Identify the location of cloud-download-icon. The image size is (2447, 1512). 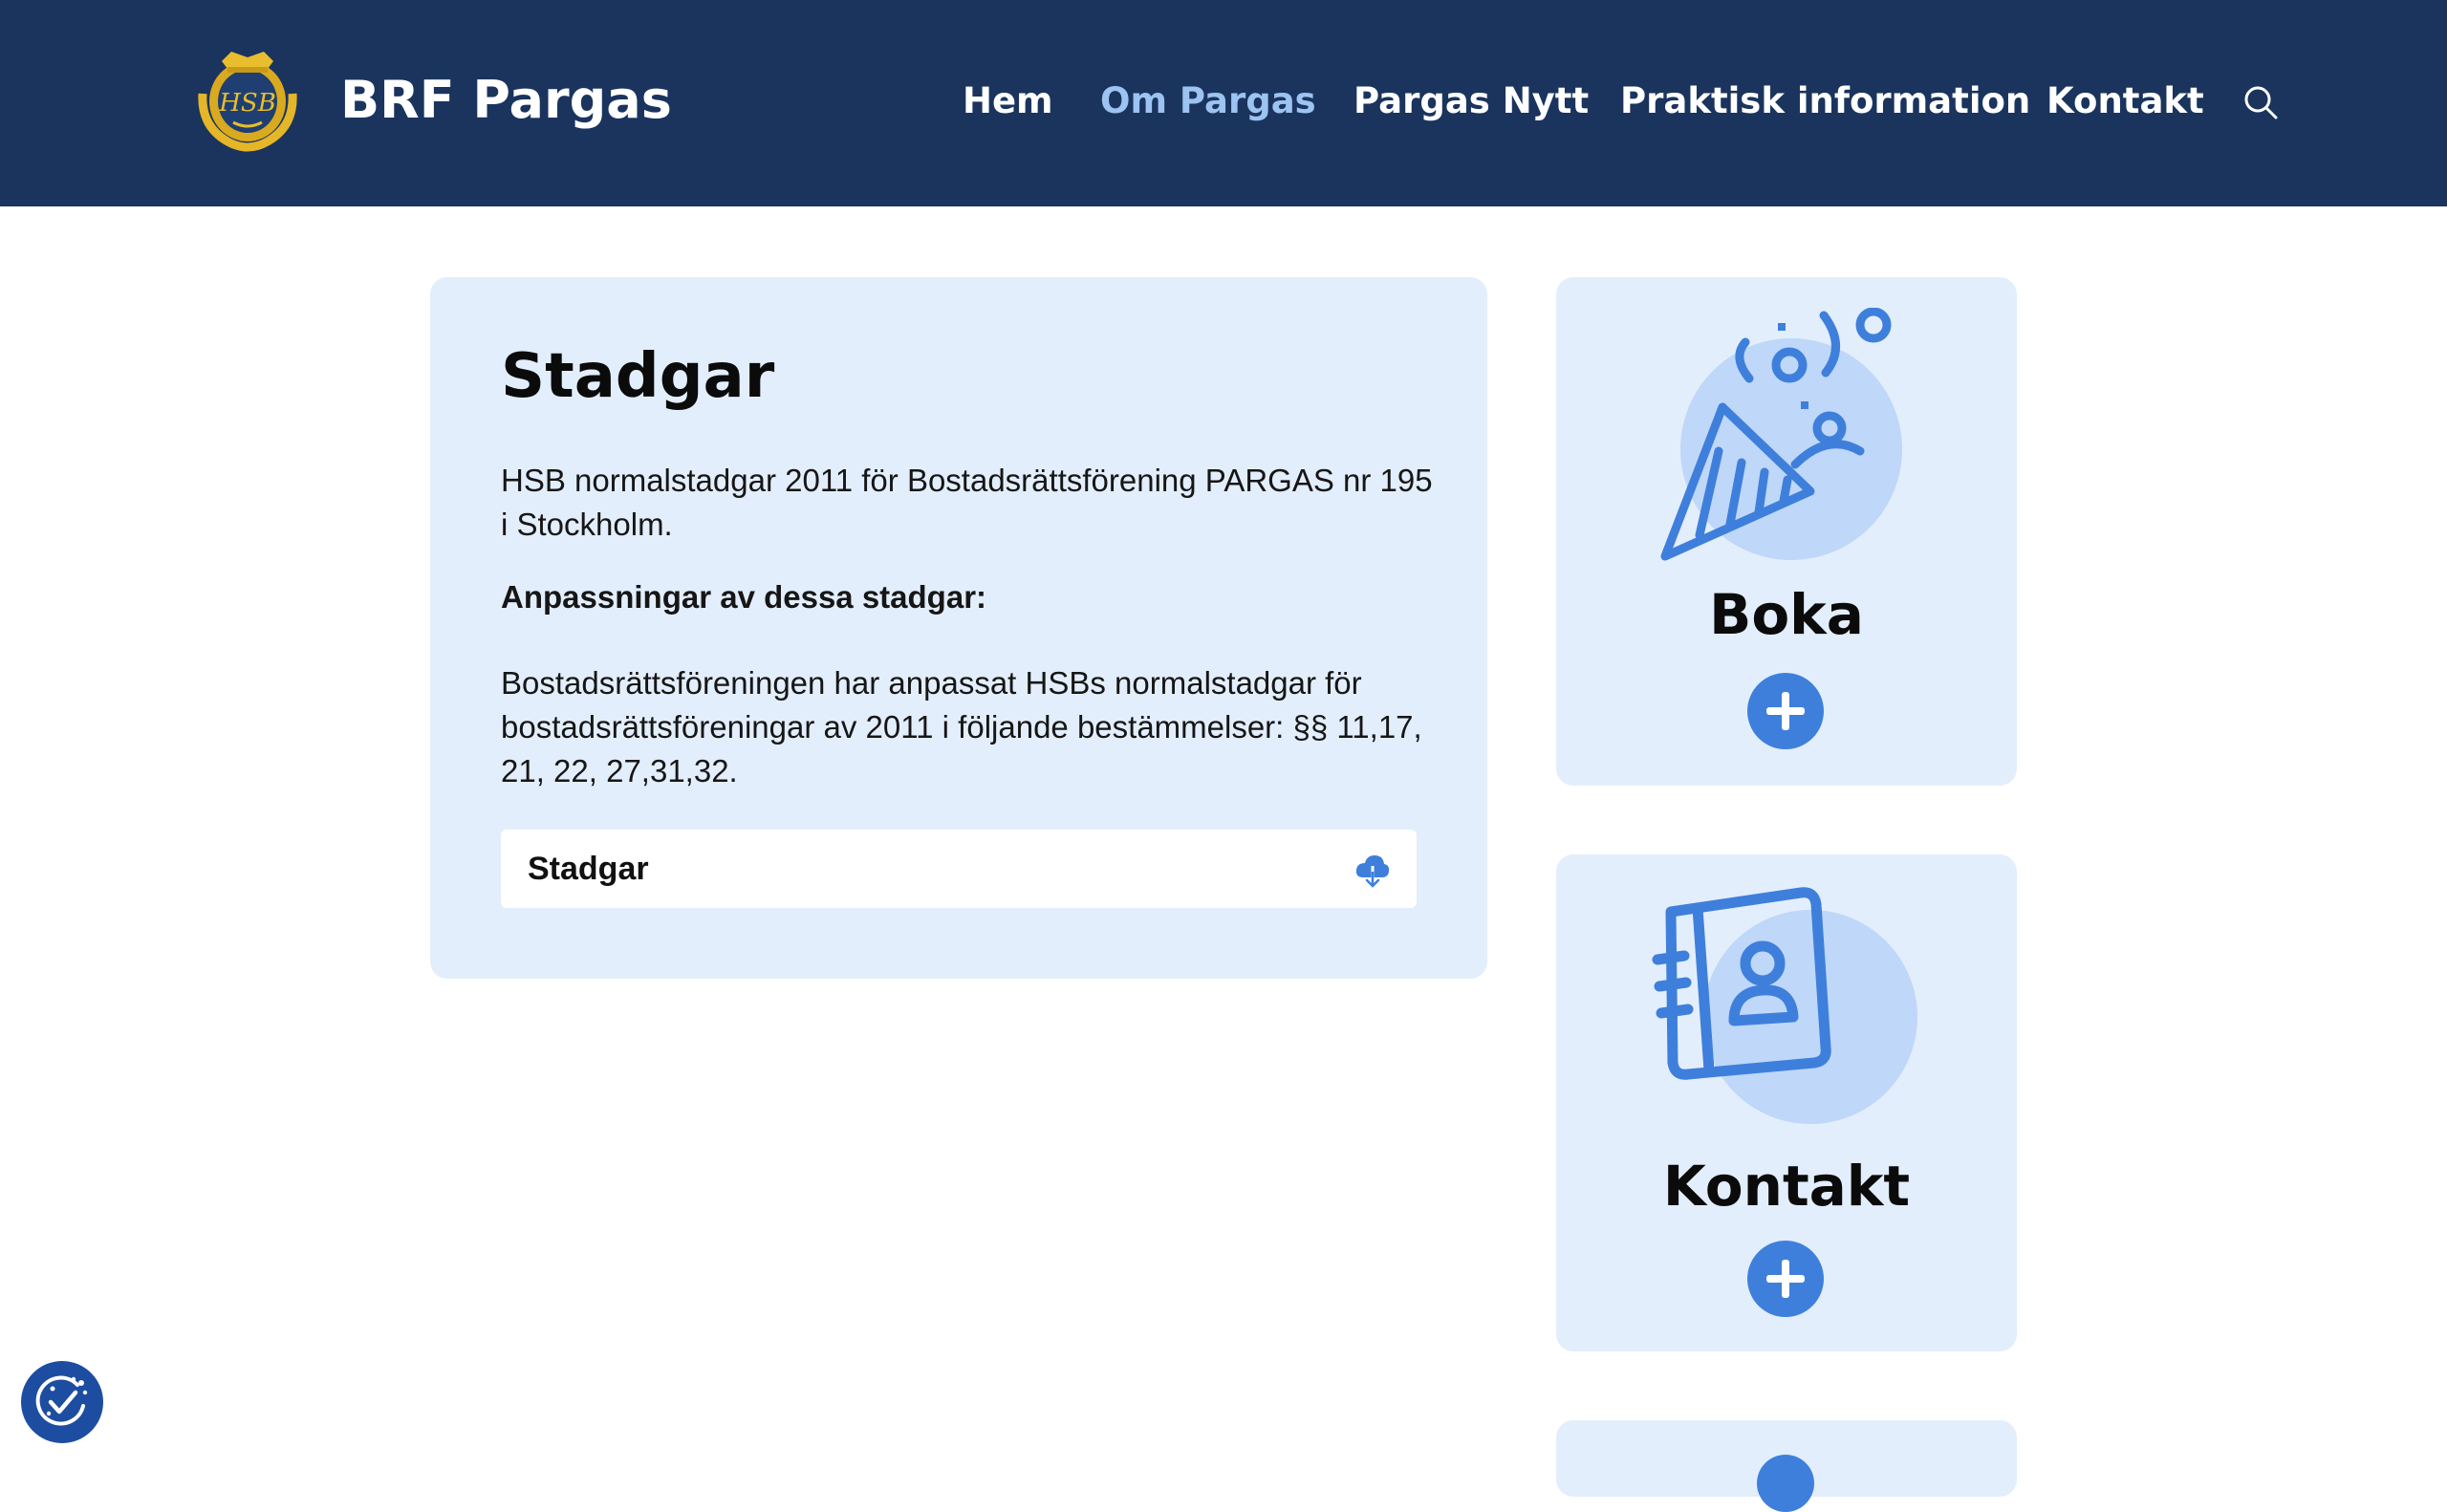
(1372, 870).